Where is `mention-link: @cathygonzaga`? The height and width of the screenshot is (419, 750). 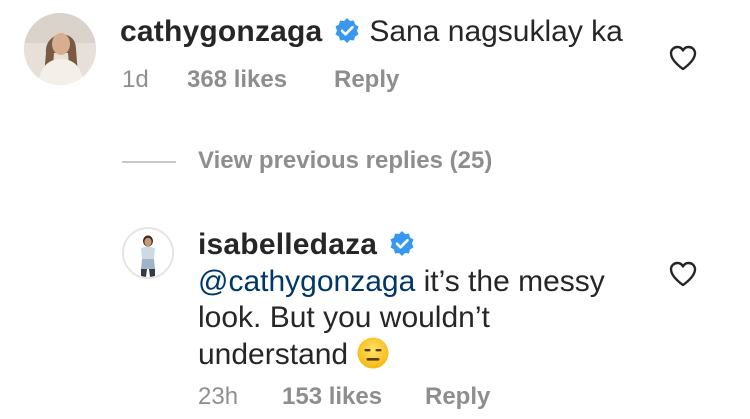
mention-link: @cathygonzaga is located at coordinates (306, 281).